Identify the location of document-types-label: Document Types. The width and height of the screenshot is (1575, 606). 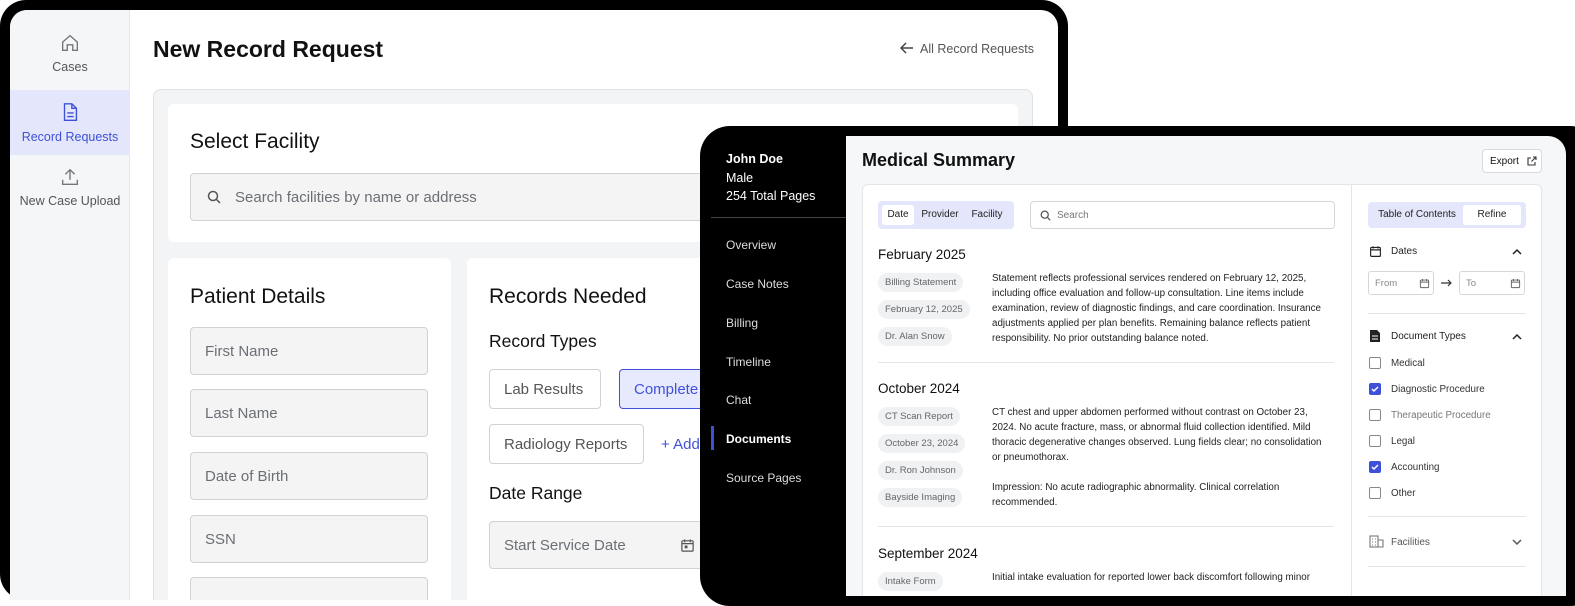
(1428, 336).